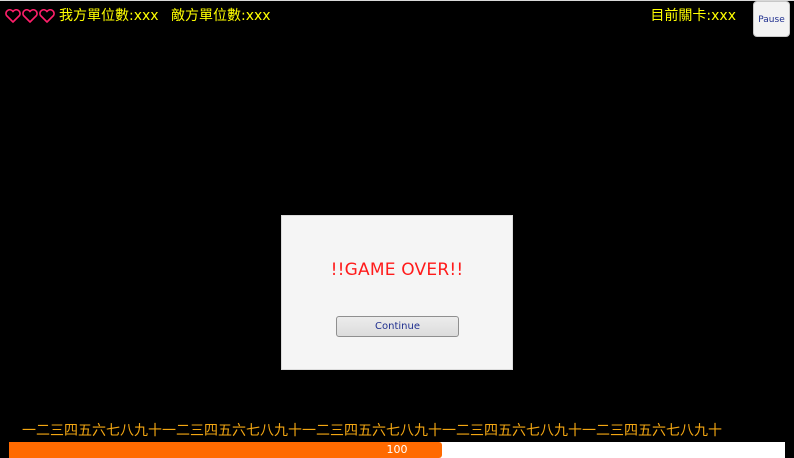 This screenshot has width=794, height=458. Describe the element at coordinates (397, 0) in the screenshot. I see `top-border` at that location.